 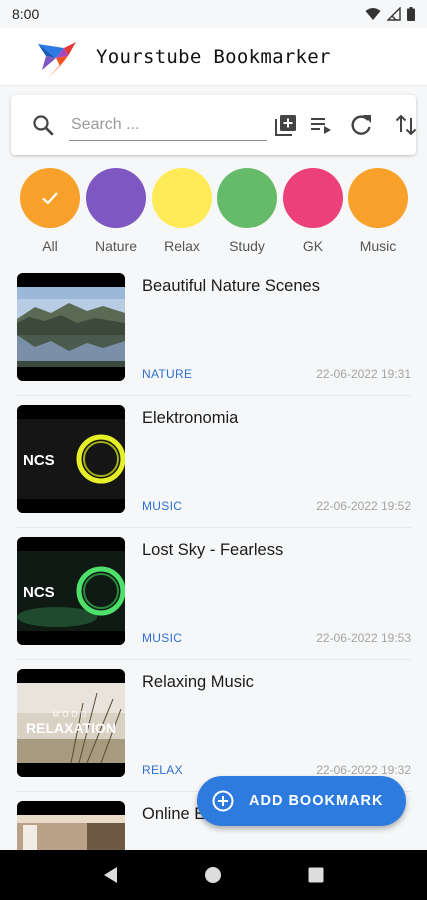 I want to click on add-circle-icon, so click(x=223, y=801).